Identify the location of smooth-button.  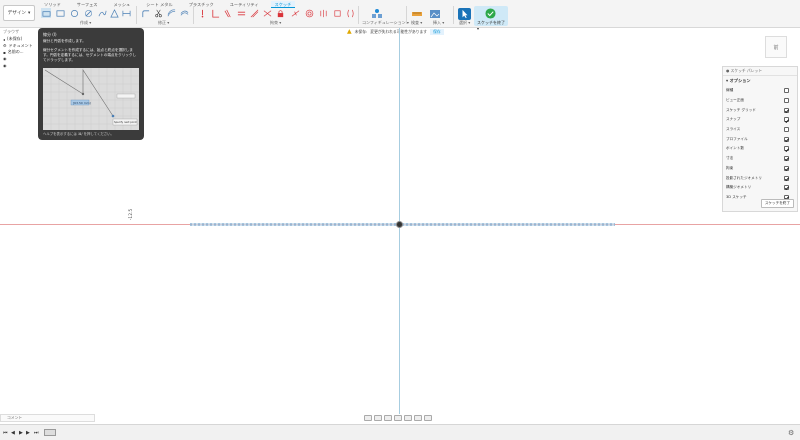
(350, 13).